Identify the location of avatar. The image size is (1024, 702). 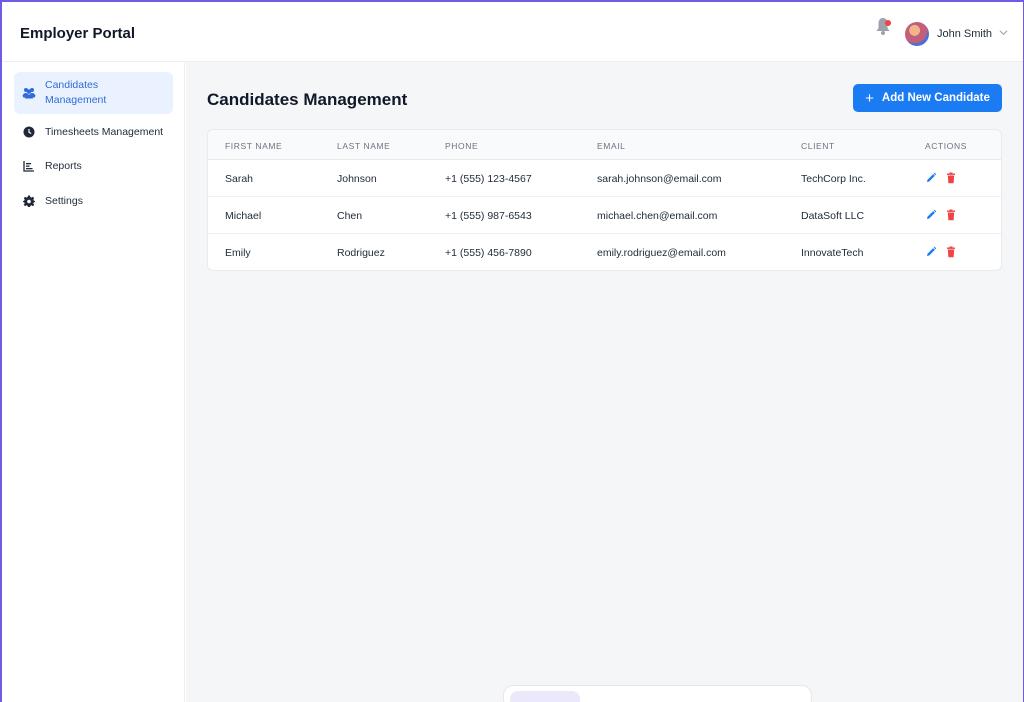
(917, 34).